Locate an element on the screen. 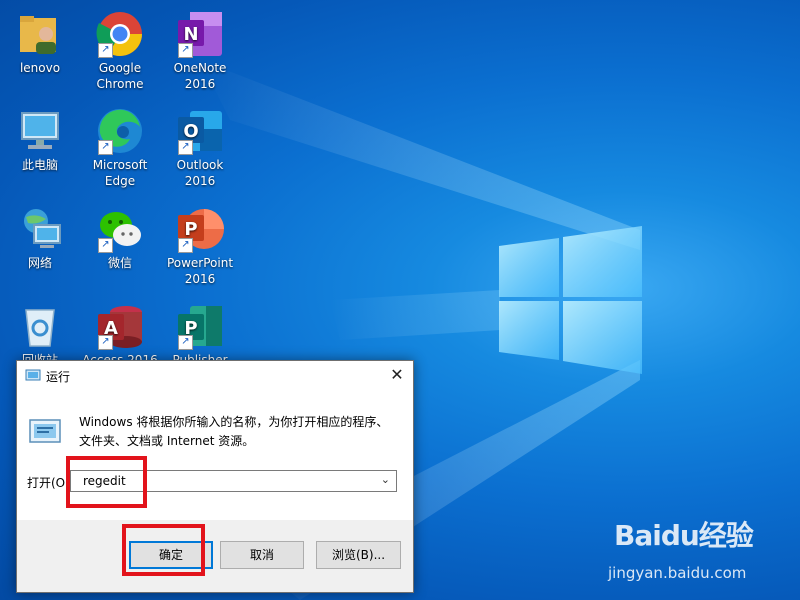  svg-text: P is located at coordinates (190, 229).